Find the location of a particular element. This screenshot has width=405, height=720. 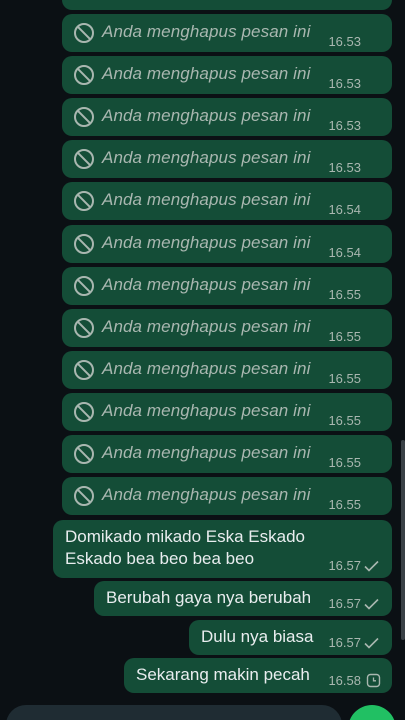

pending-clock-icon is located at coordinates (373, 680).